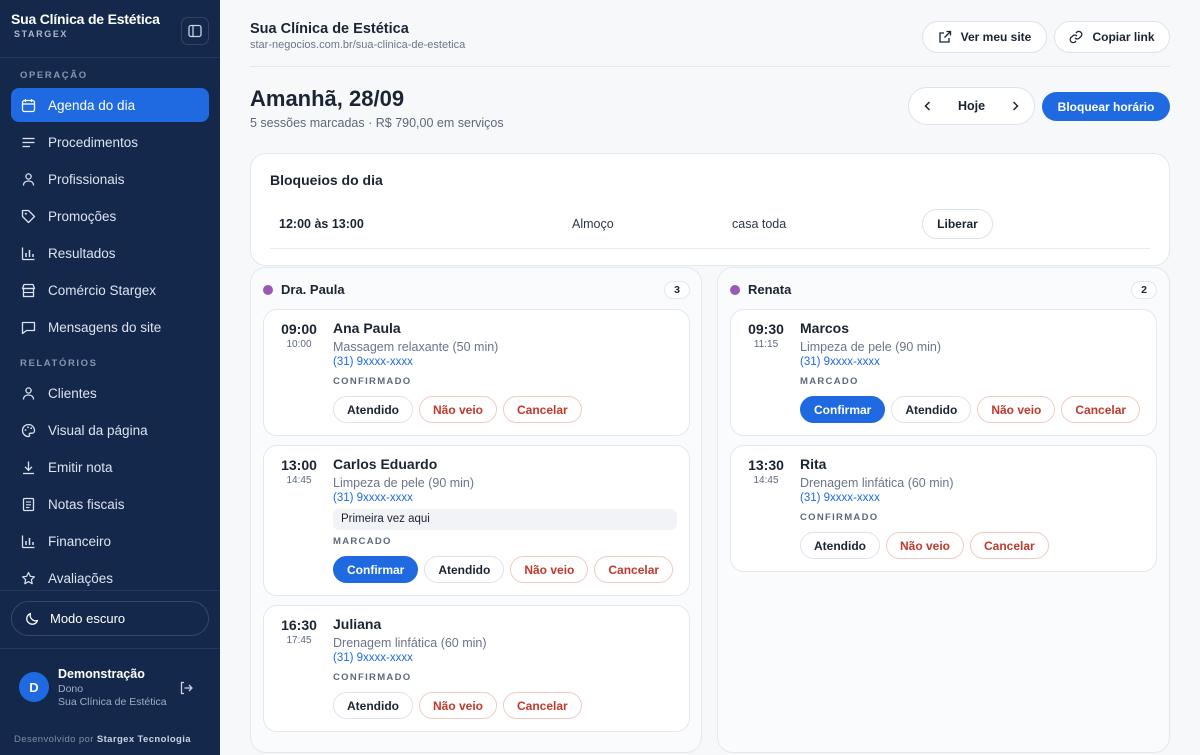  What do you see at coordinates (710, 66) in the screenshot?
I see `header-divider` at bounding box center [710, 66].